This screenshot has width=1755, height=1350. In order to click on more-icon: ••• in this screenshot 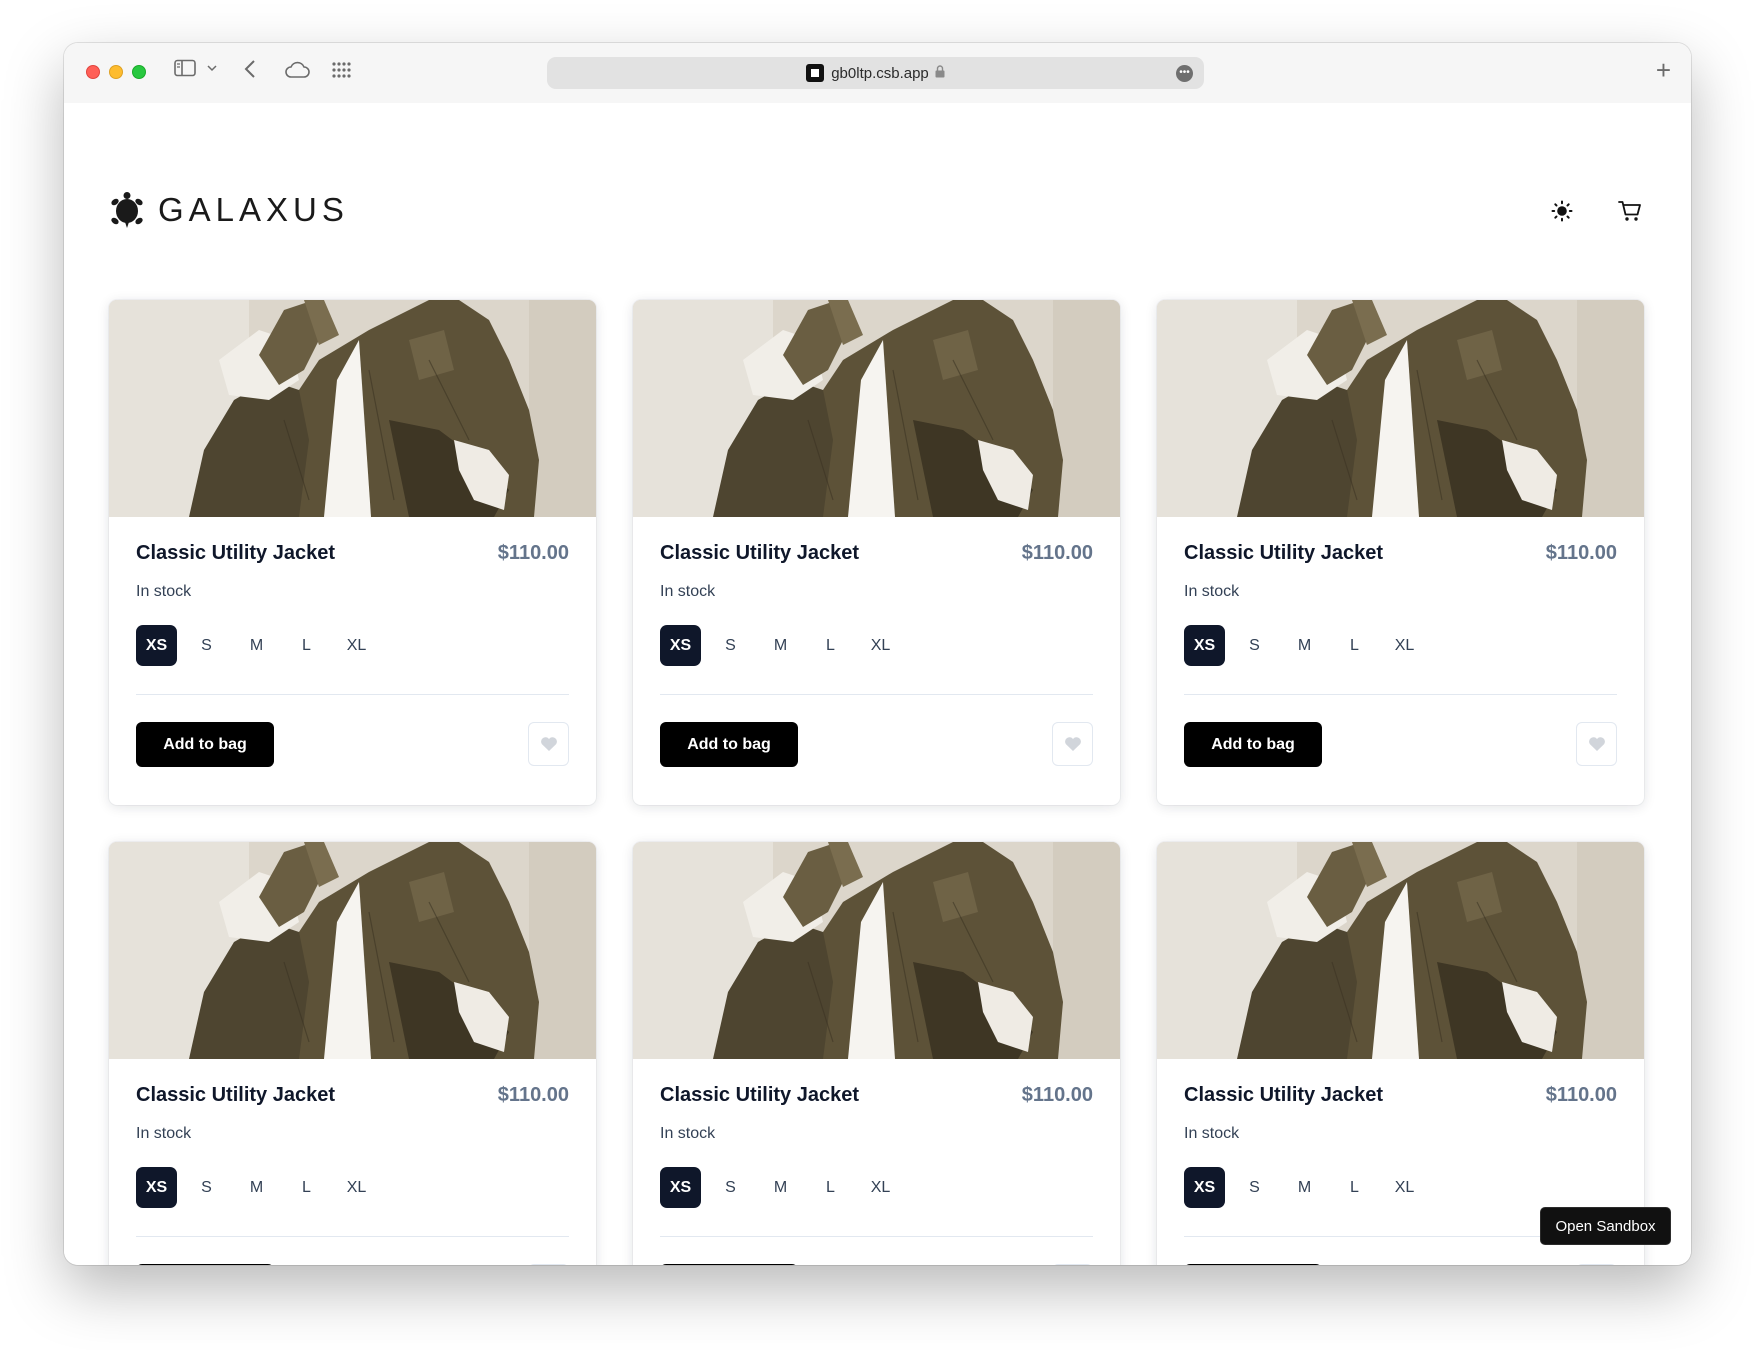, I will do `click(1184, 73)`.